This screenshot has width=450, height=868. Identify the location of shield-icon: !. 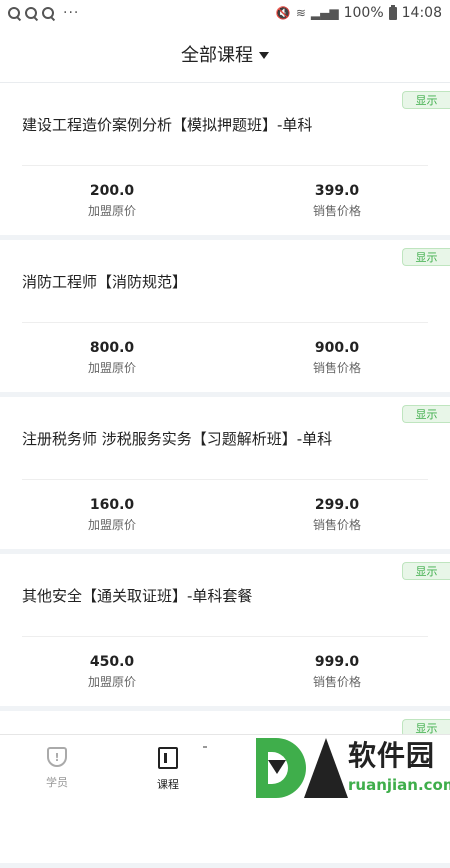
(57, 757).